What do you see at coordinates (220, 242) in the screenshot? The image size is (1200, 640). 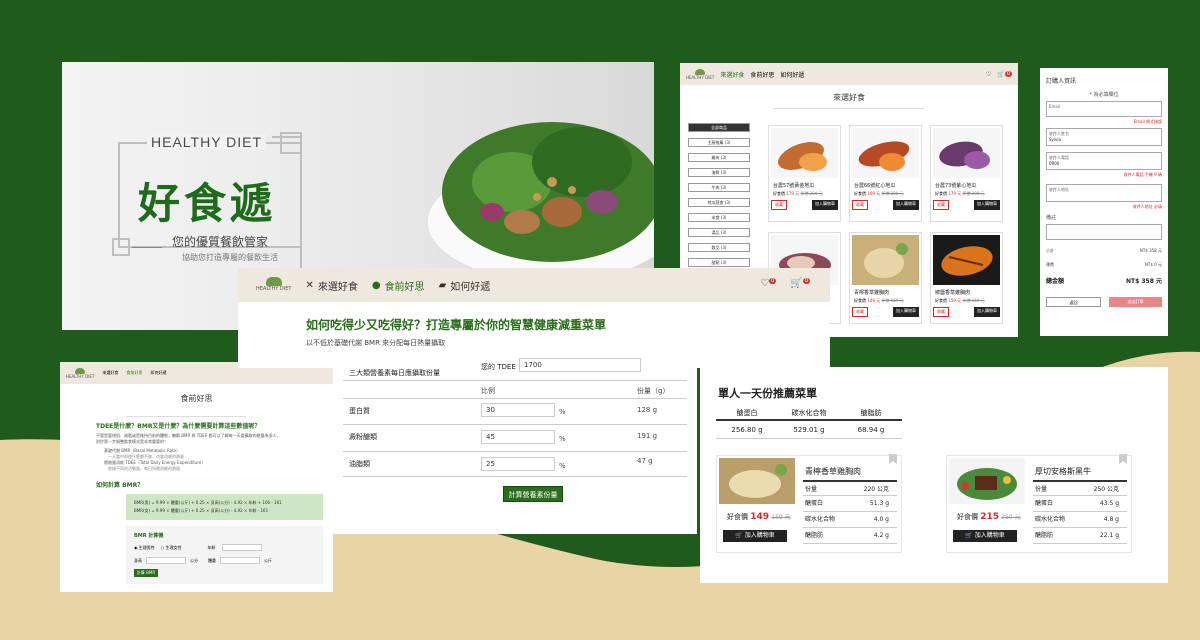 I see `hero-tagline: 您的優質餐飲管家` at bounding box center [220, 242].